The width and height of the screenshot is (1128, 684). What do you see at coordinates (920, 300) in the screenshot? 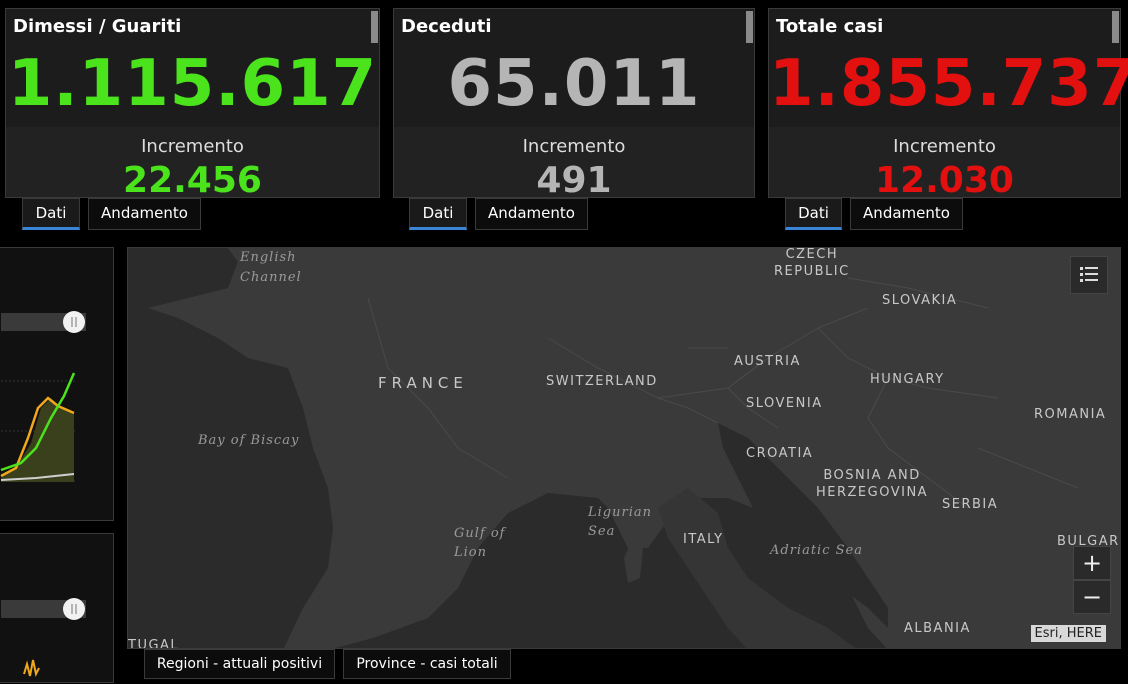
I see `label-slovakia: SLOVAKIA` at bounding box center [920, 300].